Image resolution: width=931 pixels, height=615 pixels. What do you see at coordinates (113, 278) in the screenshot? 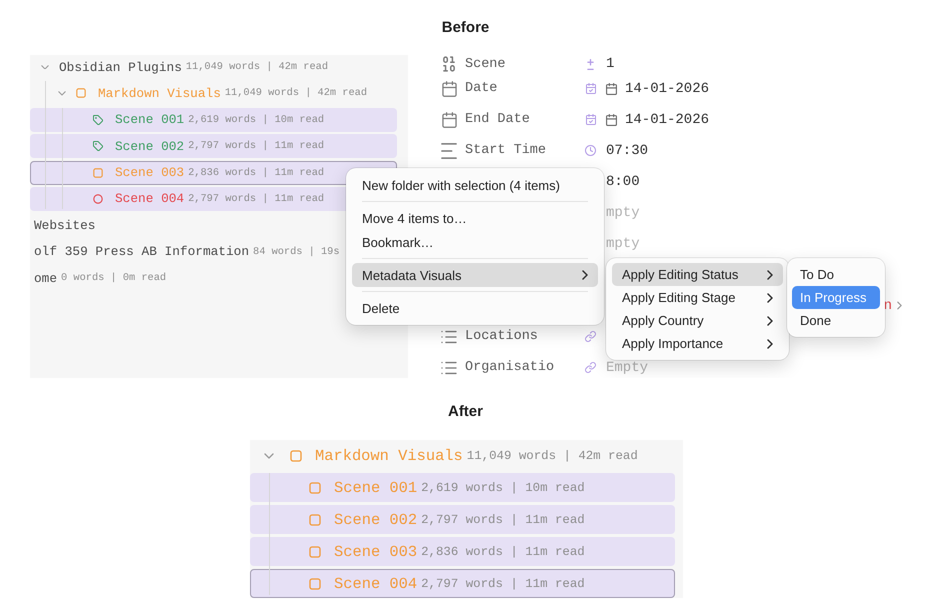
I see `word-count: 0 words | 0m read` at bounding box center [113, 278].